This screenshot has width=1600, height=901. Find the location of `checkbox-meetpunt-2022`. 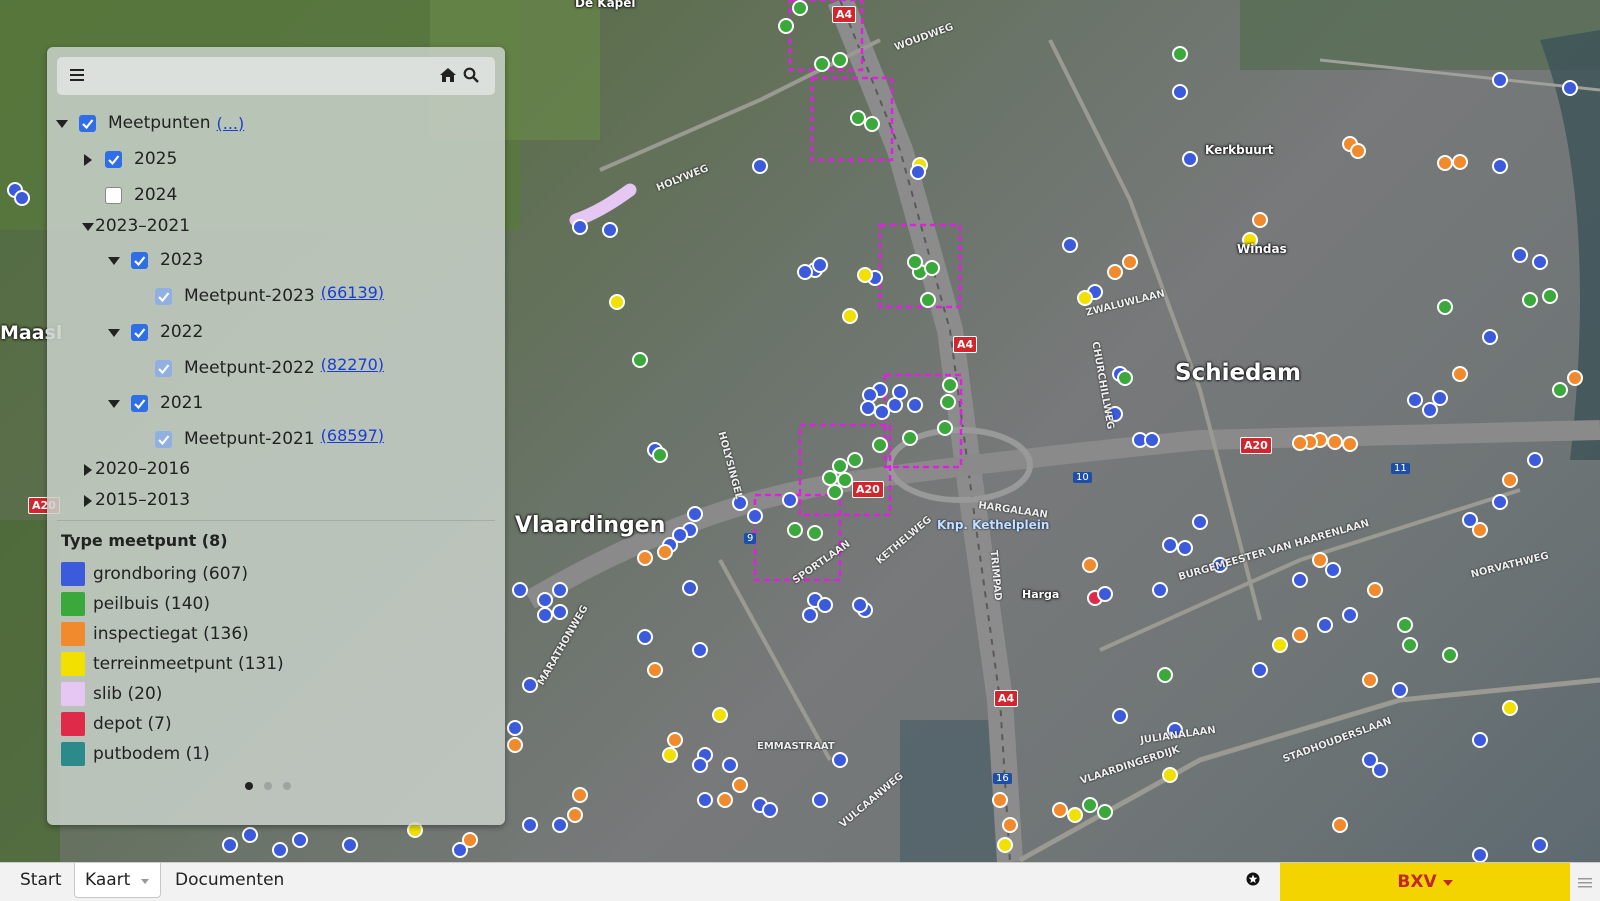

checkbox-meetpunt-2022 is located at coordinates (163, 368).